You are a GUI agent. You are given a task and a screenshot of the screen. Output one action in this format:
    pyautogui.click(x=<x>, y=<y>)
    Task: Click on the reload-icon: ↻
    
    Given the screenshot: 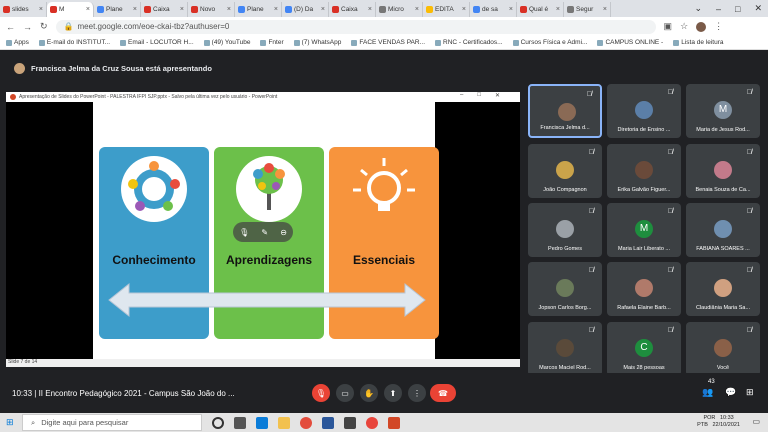 What is the action you would take?
    pyautogui.click(x=44, y=26)
    